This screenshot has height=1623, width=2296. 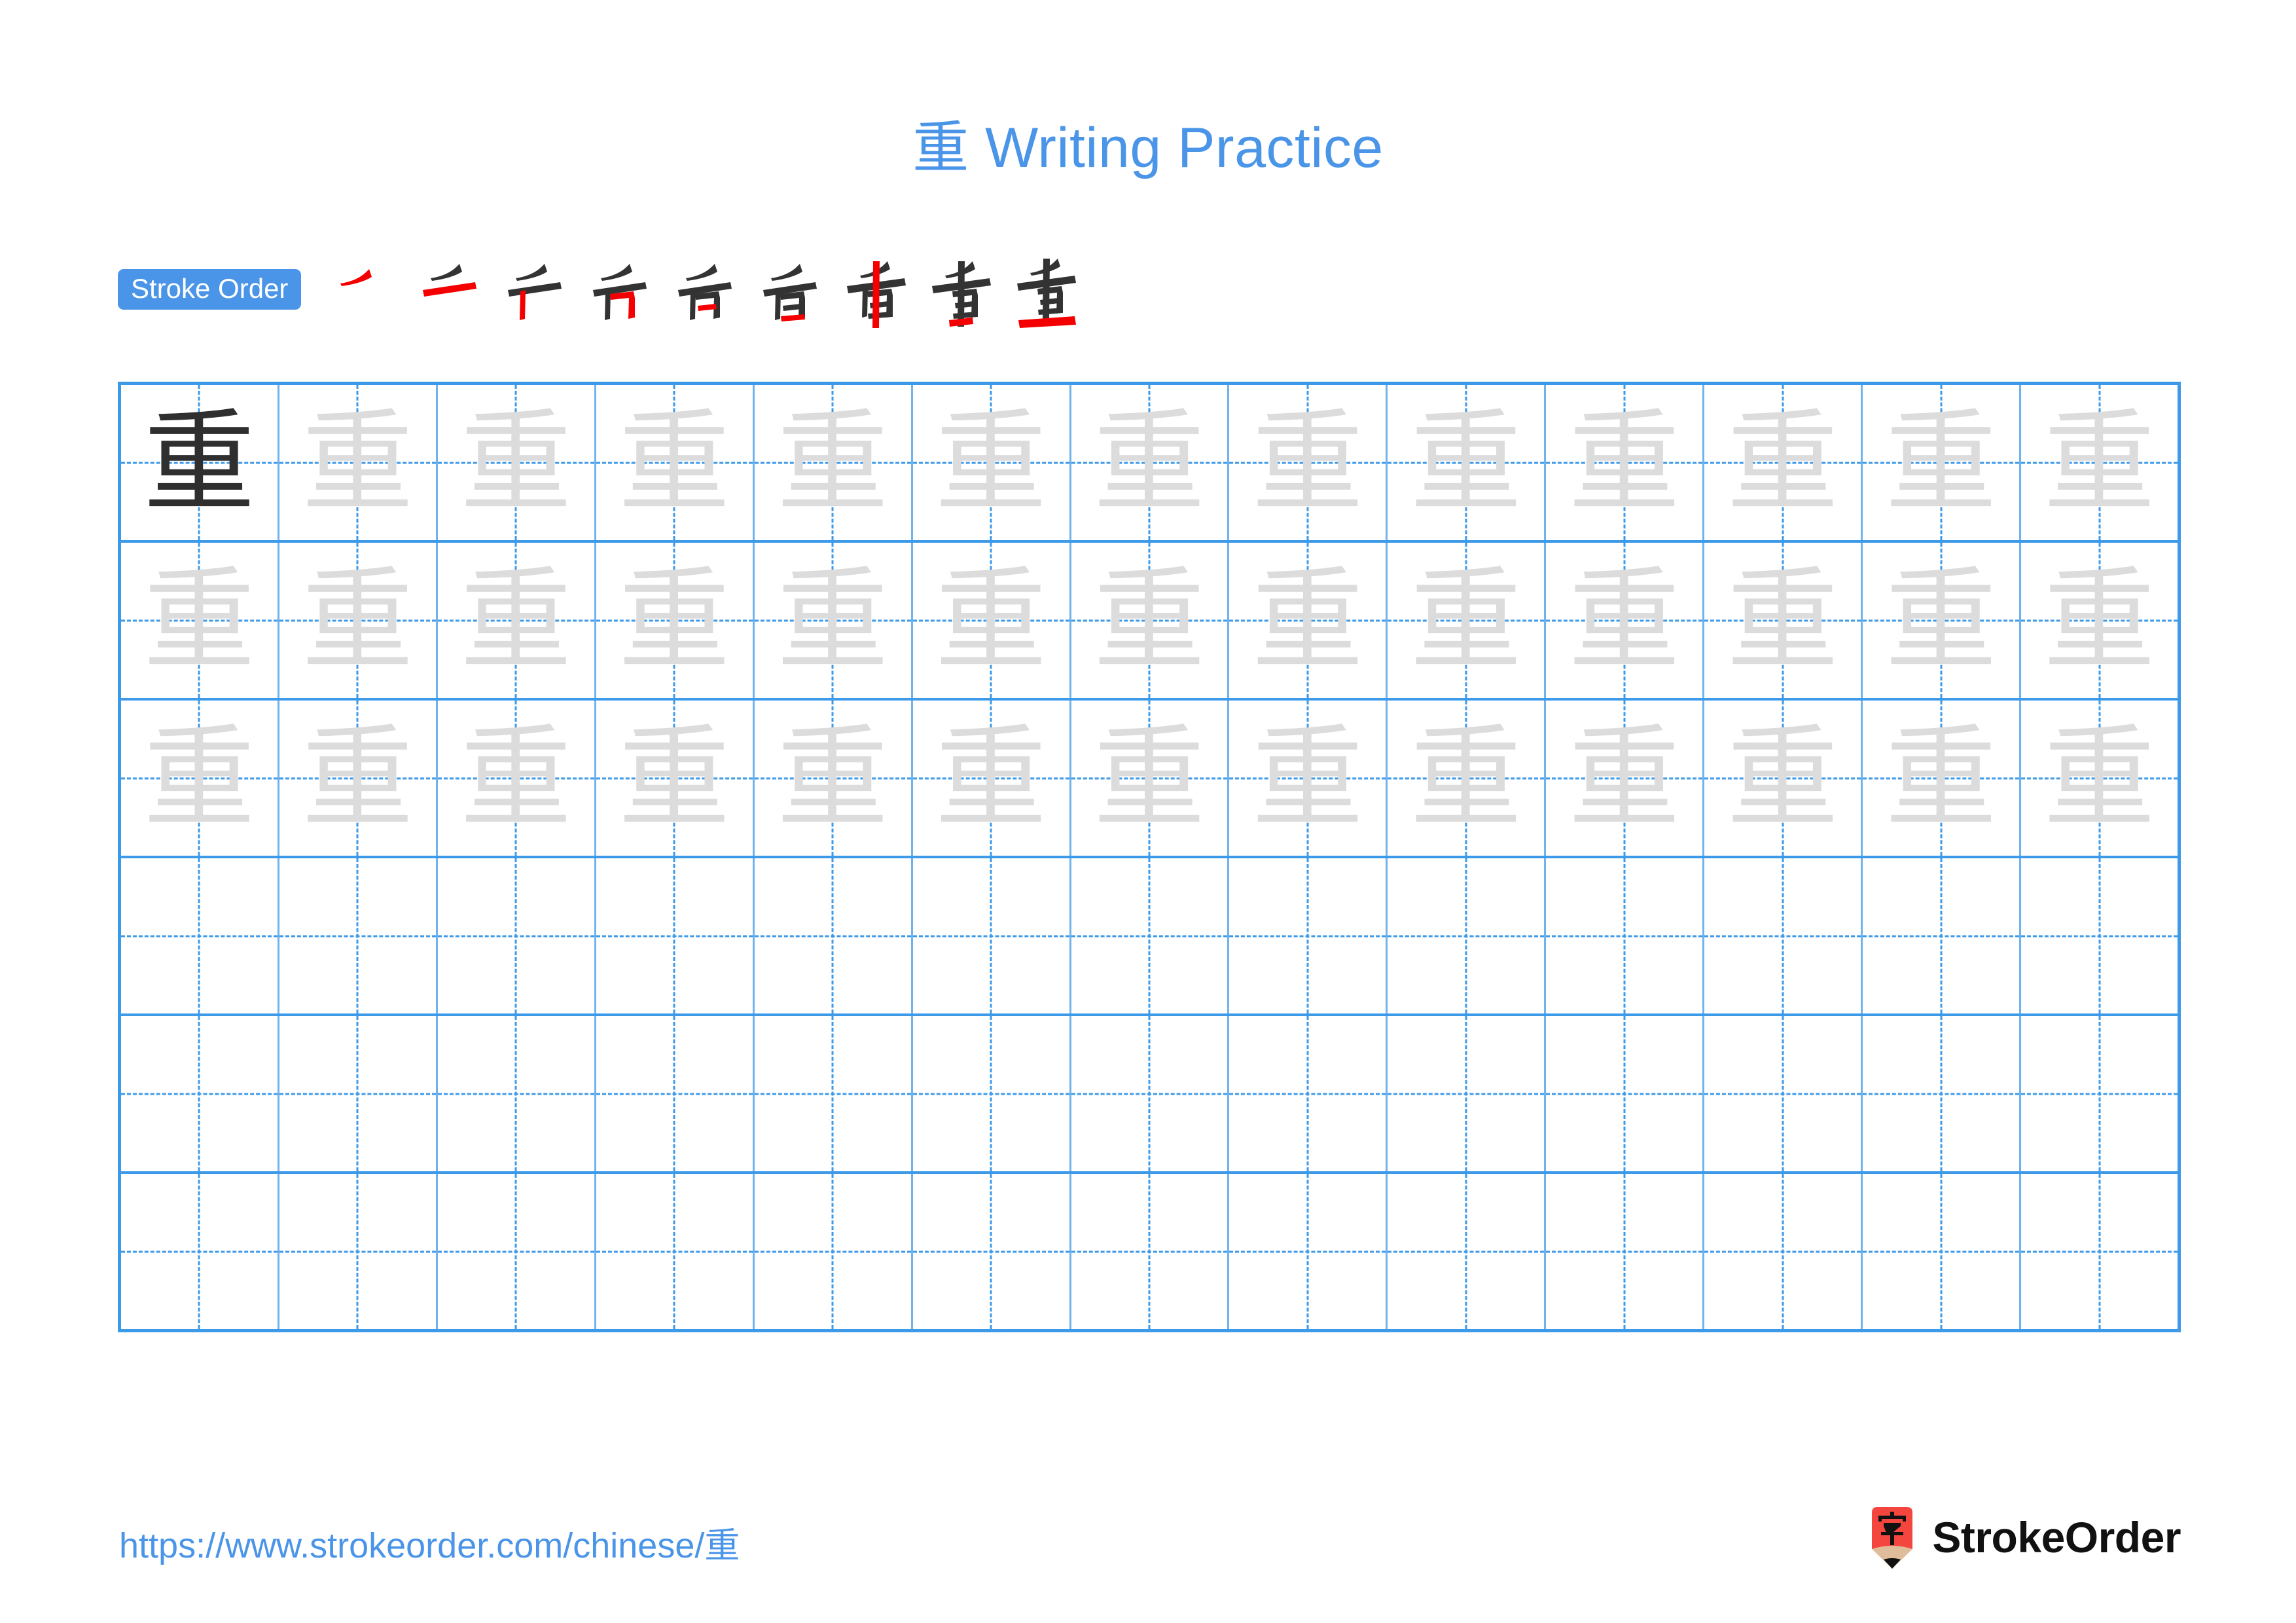 What do you see at coordinates (429, 1542) in the screenshot?
I see `footer-url: https://www.strokeorder.com/chinese/重` at bounding box center [429, 1542].